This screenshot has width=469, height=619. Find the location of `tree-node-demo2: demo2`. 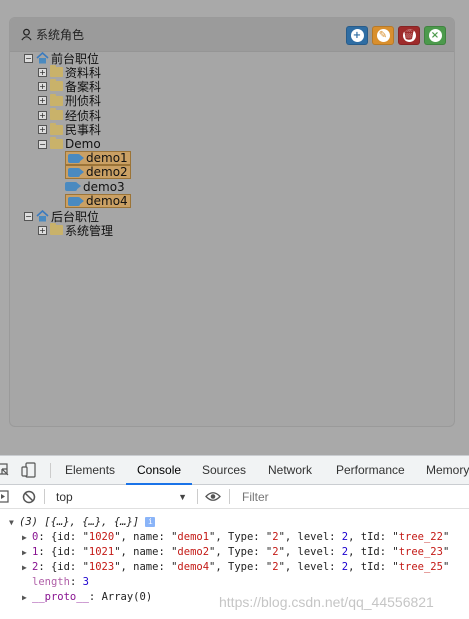

tree-node-demo2: demo2 is located at coordinates (98, 172).